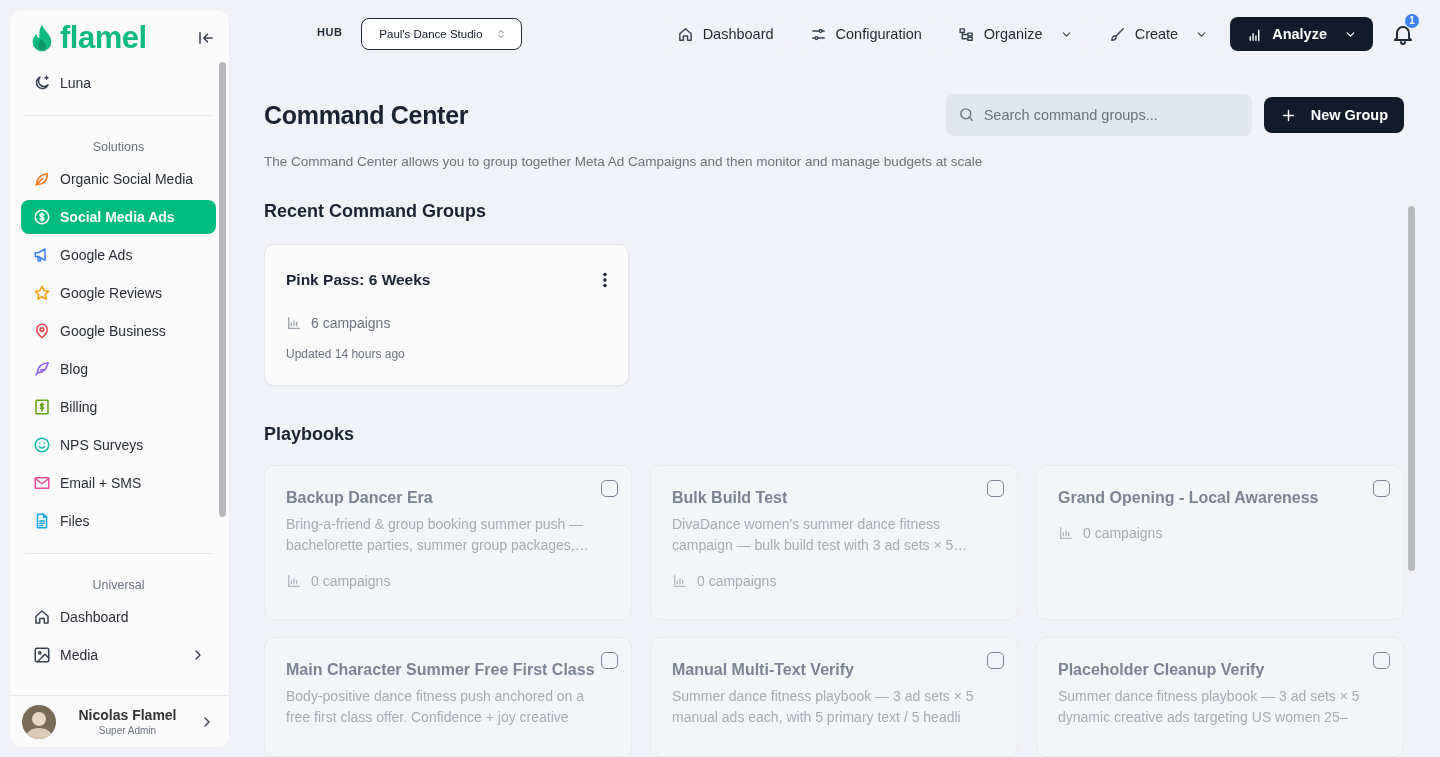  What do you see at coordinates (118, 483) in the screenshot?
I see `sidebar-item: Email + SMS` at bounding box center [118, 483].